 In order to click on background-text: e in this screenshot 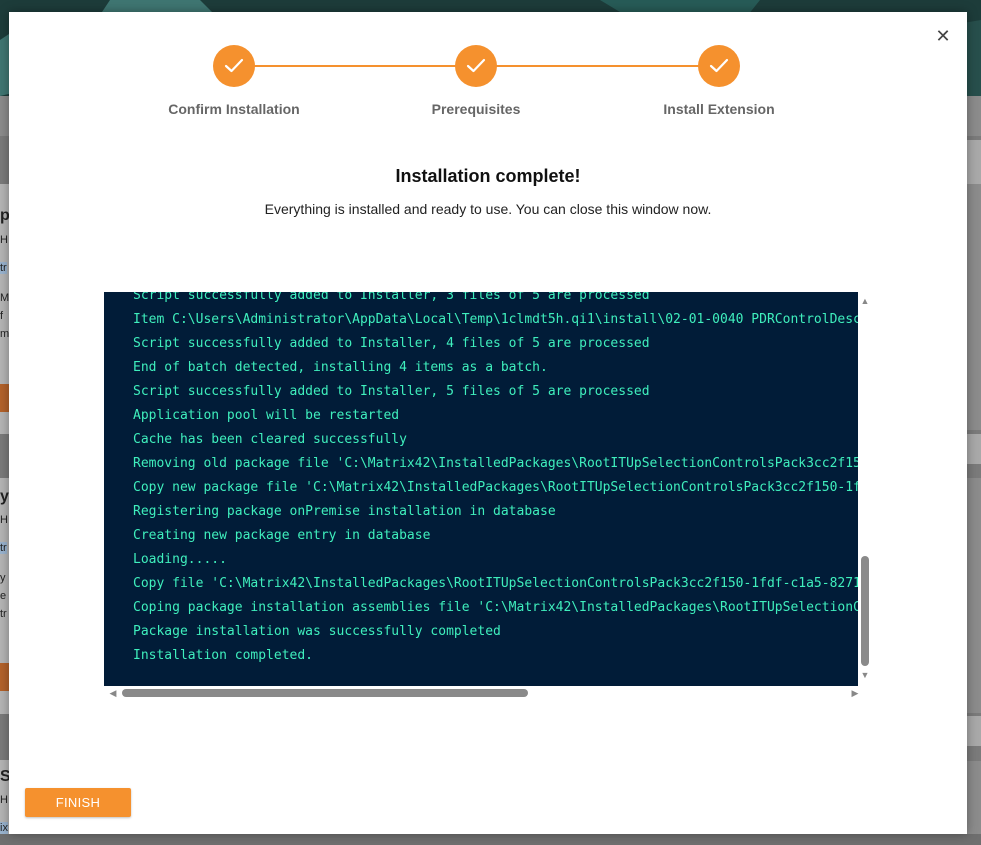, I will do `click(3, 596)`.